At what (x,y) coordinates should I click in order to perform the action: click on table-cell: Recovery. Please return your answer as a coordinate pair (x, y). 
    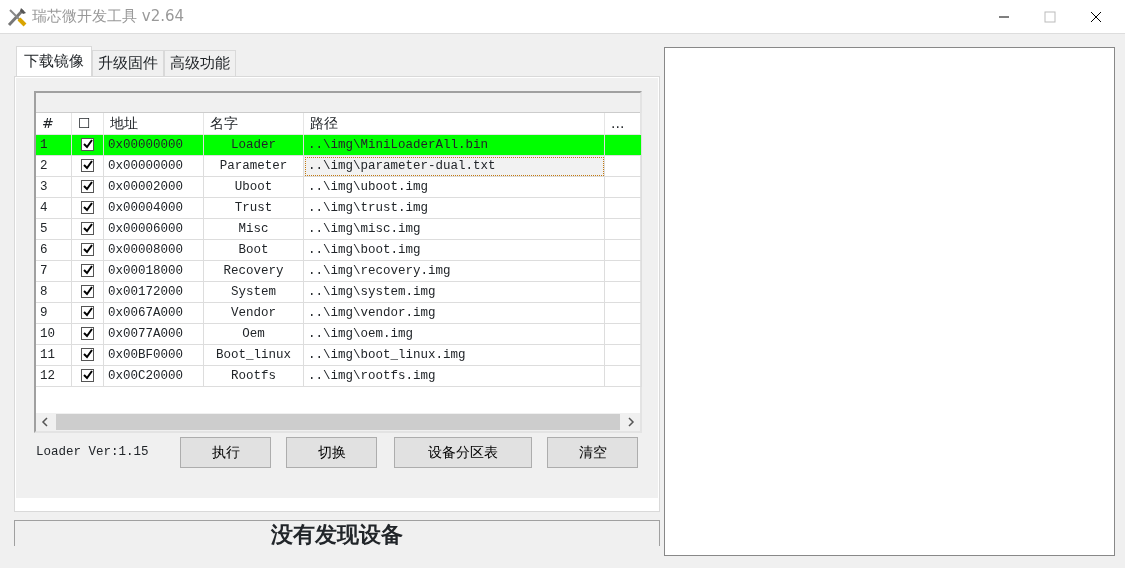
    Looking at the image, I should click on (254, 271).